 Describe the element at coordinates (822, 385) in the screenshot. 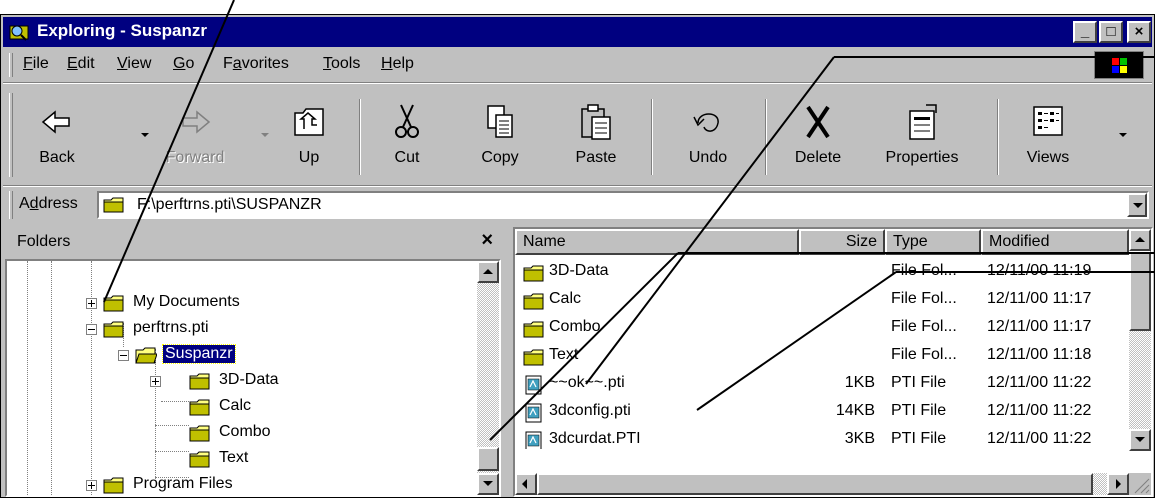

I see `file-row: ~~ok~~.pti 1KB PTI File 12/11/00 11:22` at that location.